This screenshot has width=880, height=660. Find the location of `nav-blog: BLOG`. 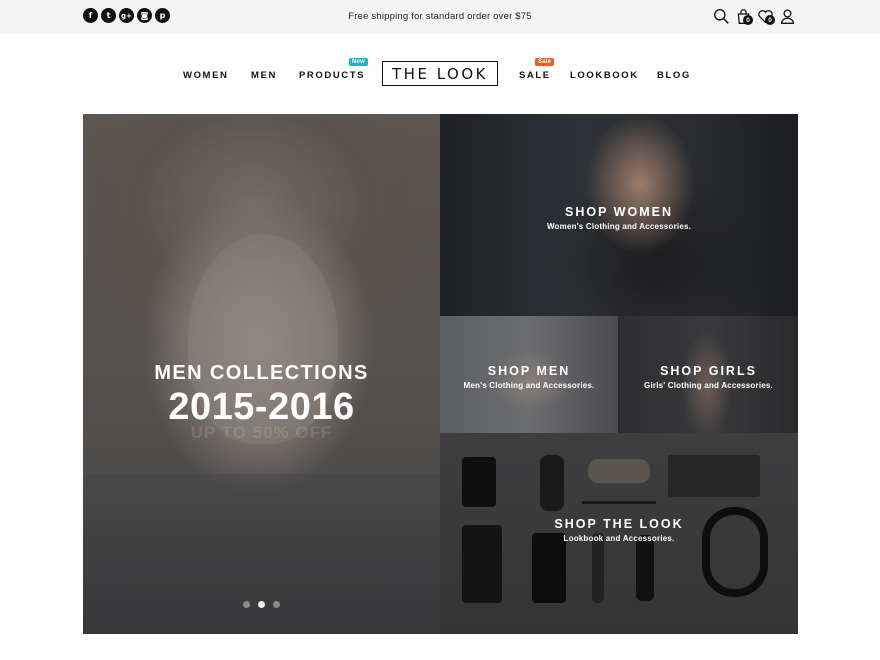

nav-blog: BLOG is located at coordinates (674, 75).